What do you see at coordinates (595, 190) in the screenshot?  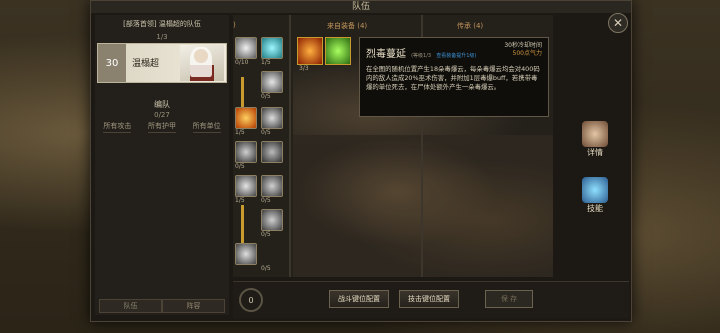 I see `skill-book-icon` at bounding box center [595, 190].